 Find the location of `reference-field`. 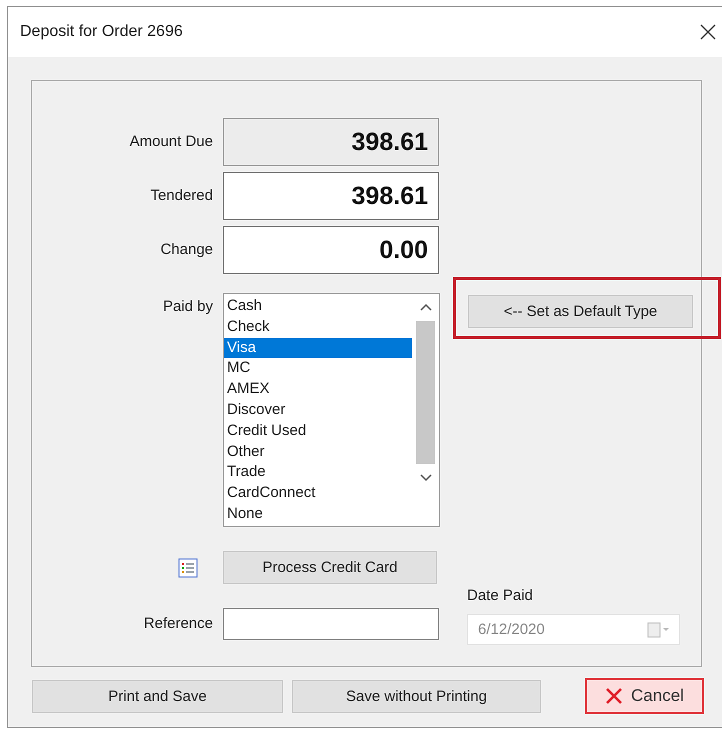

reference-field is located at coordinates (331, 624).